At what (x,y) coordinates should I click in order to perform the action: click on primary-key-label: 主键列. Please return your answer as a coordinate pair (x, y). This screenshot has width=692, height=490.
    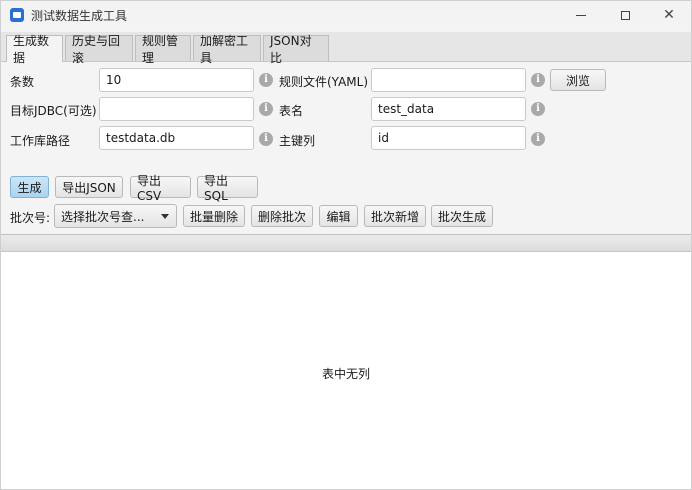
    Looking at the image, I should click on (297, 141).